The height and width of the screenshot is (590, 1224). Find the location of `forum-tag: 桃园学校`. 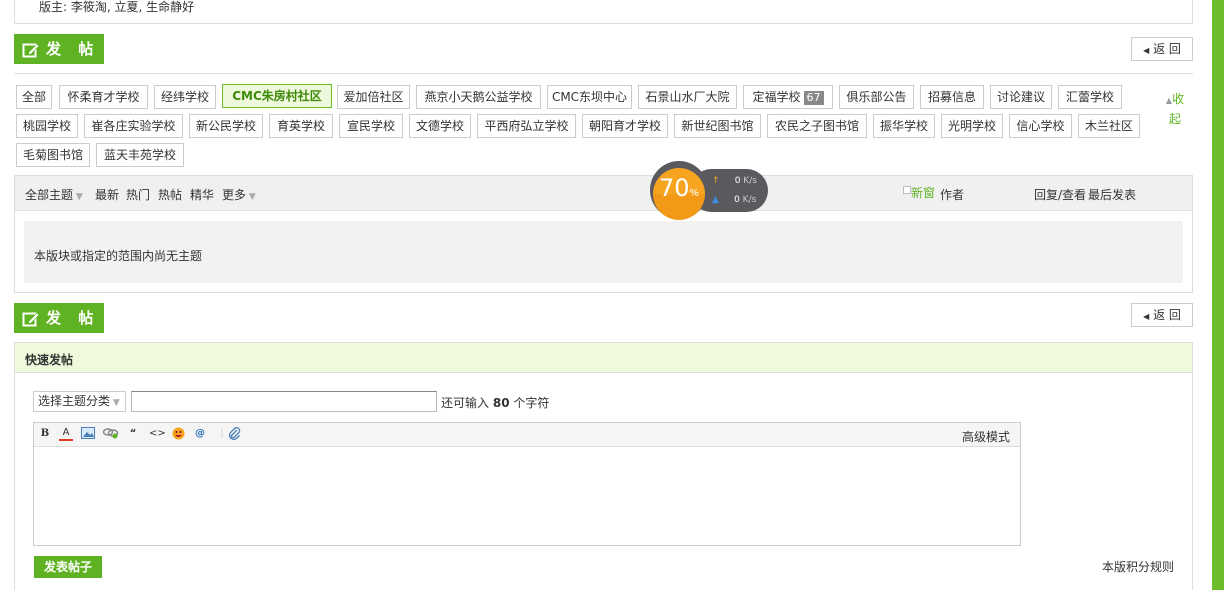

forum-tag: 桃园学校 is located at coordinates (47, 126).